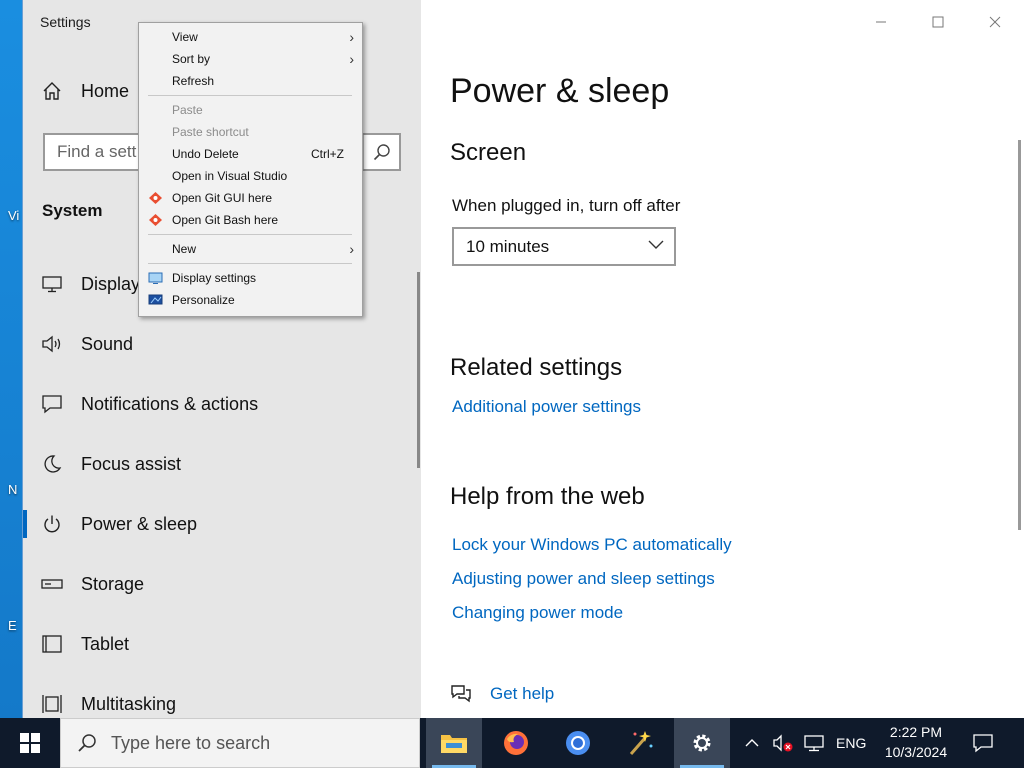 The image size is (1024, 768). I want to click on clock-date: 10/3/2024, so click(916, 752).